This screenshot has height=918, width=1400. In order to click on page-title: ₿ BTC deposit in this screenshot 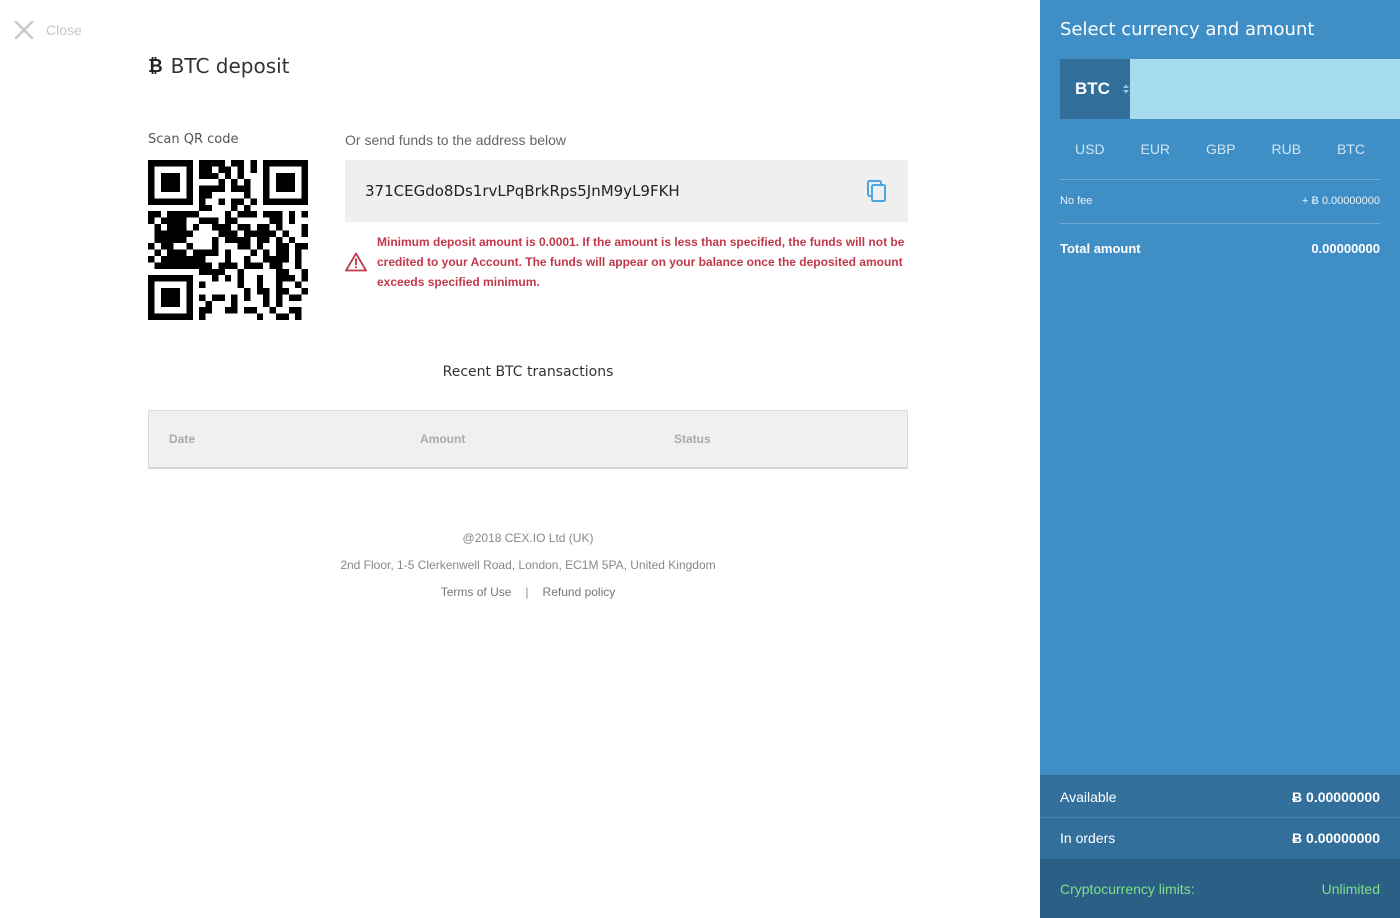, I will do `click(219, 66)`.